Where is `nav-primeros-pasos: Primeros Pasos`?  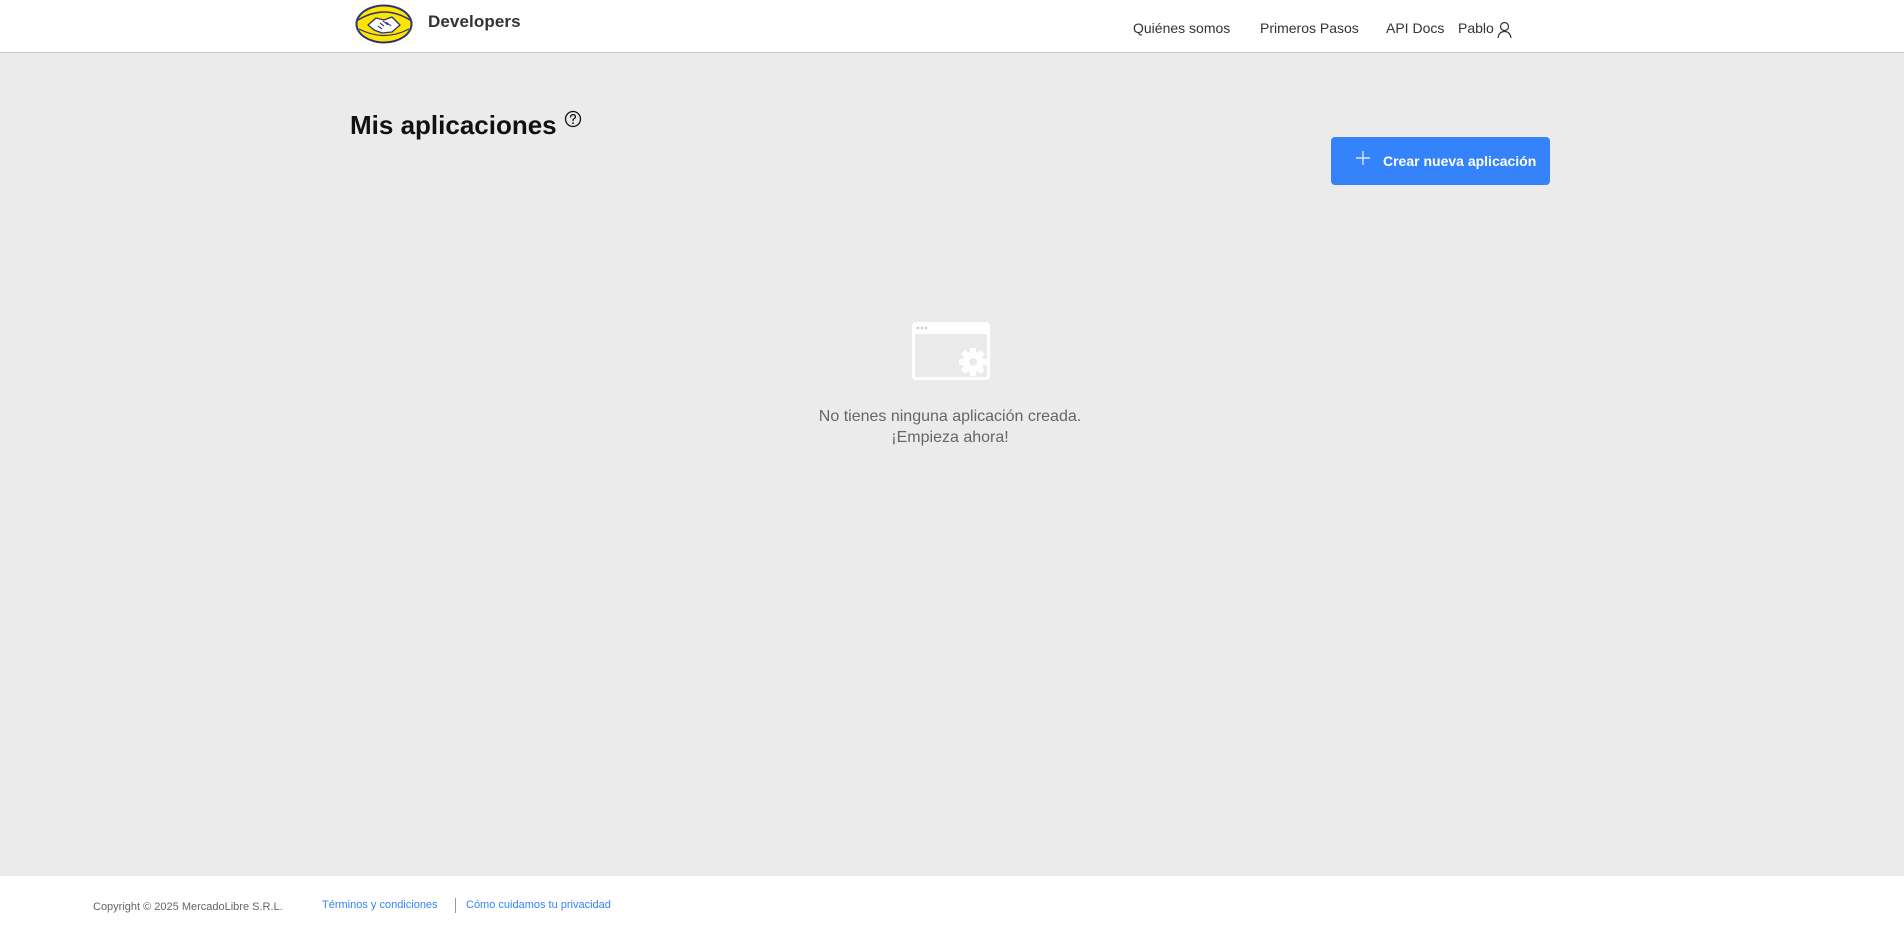 nav-primeros-pasos: Primeros Pasos is located at coordinates (1309, 28).